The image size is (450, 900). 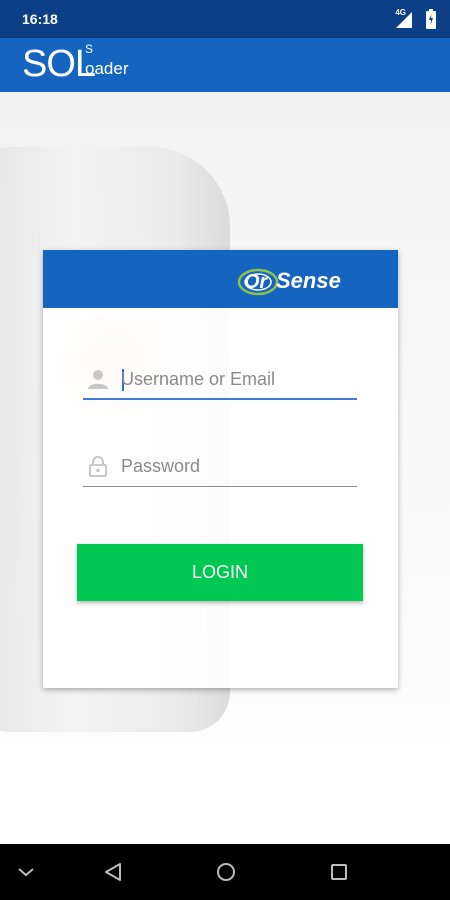 What do you see at coordinates (236, 466) in the screenshot?
I see `password-input` at bounding box center [236, 466].